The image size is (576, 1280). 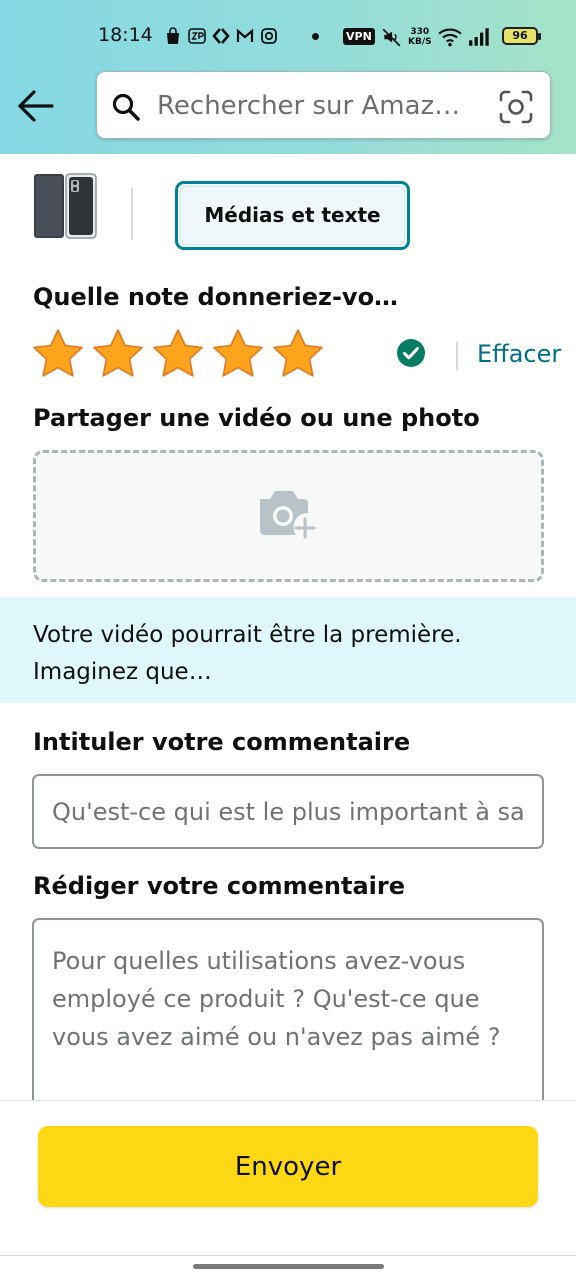 I want to click on tab-media-text: Médias et texte, so click(x=292, y=215).